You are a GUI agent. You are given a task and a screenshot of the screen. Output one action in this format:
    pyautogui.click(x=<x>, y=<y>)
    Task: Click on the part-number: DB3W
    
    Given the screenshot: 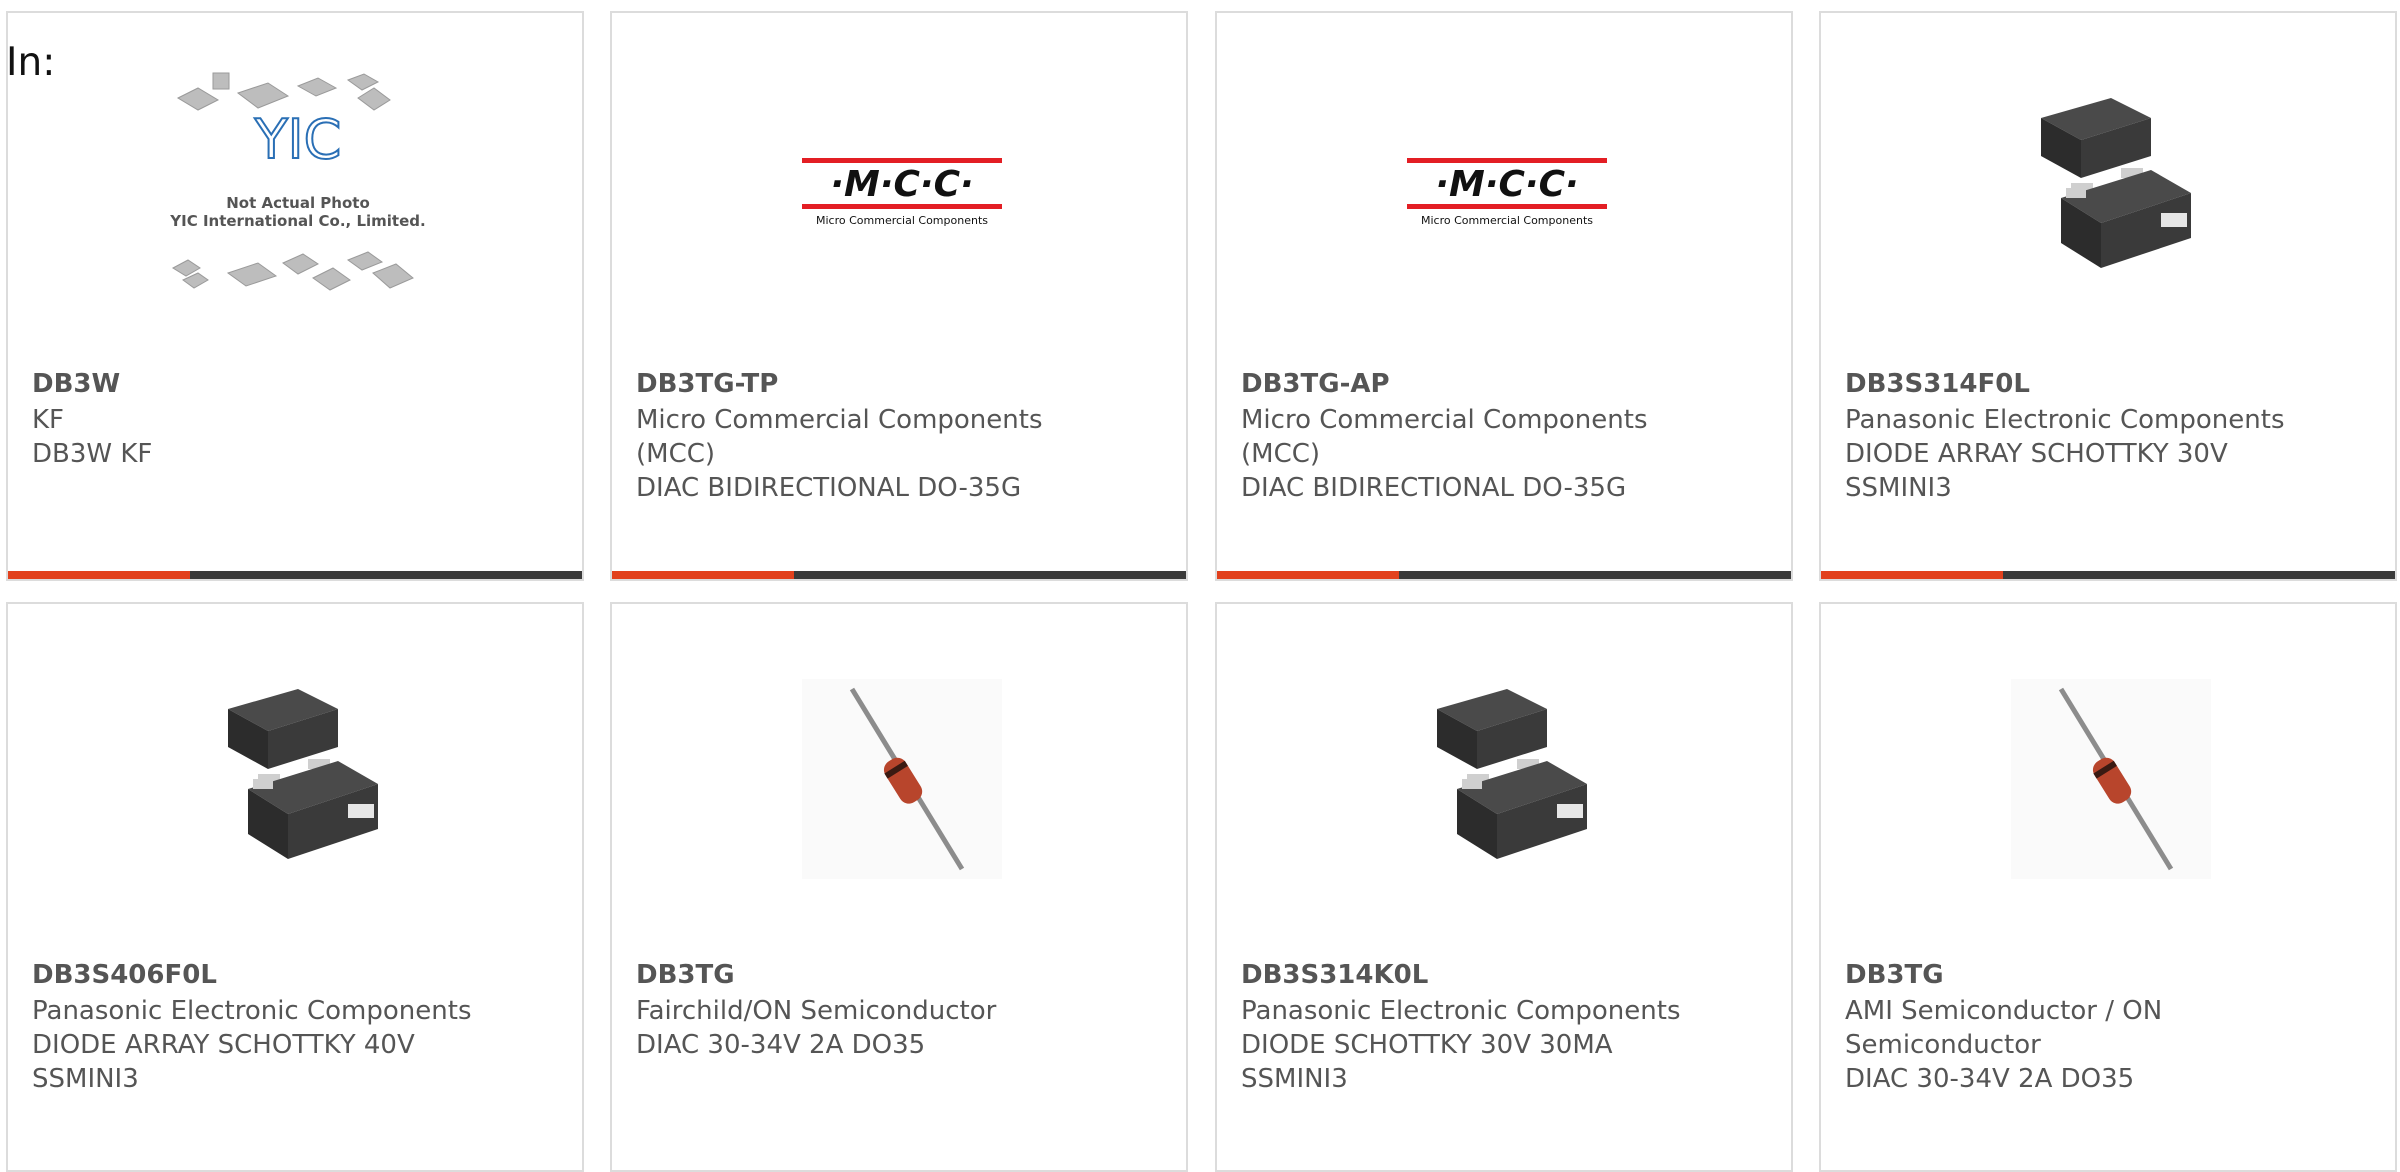 What is the action you would take?
    pyautogui.click(x=76, y=384)
    